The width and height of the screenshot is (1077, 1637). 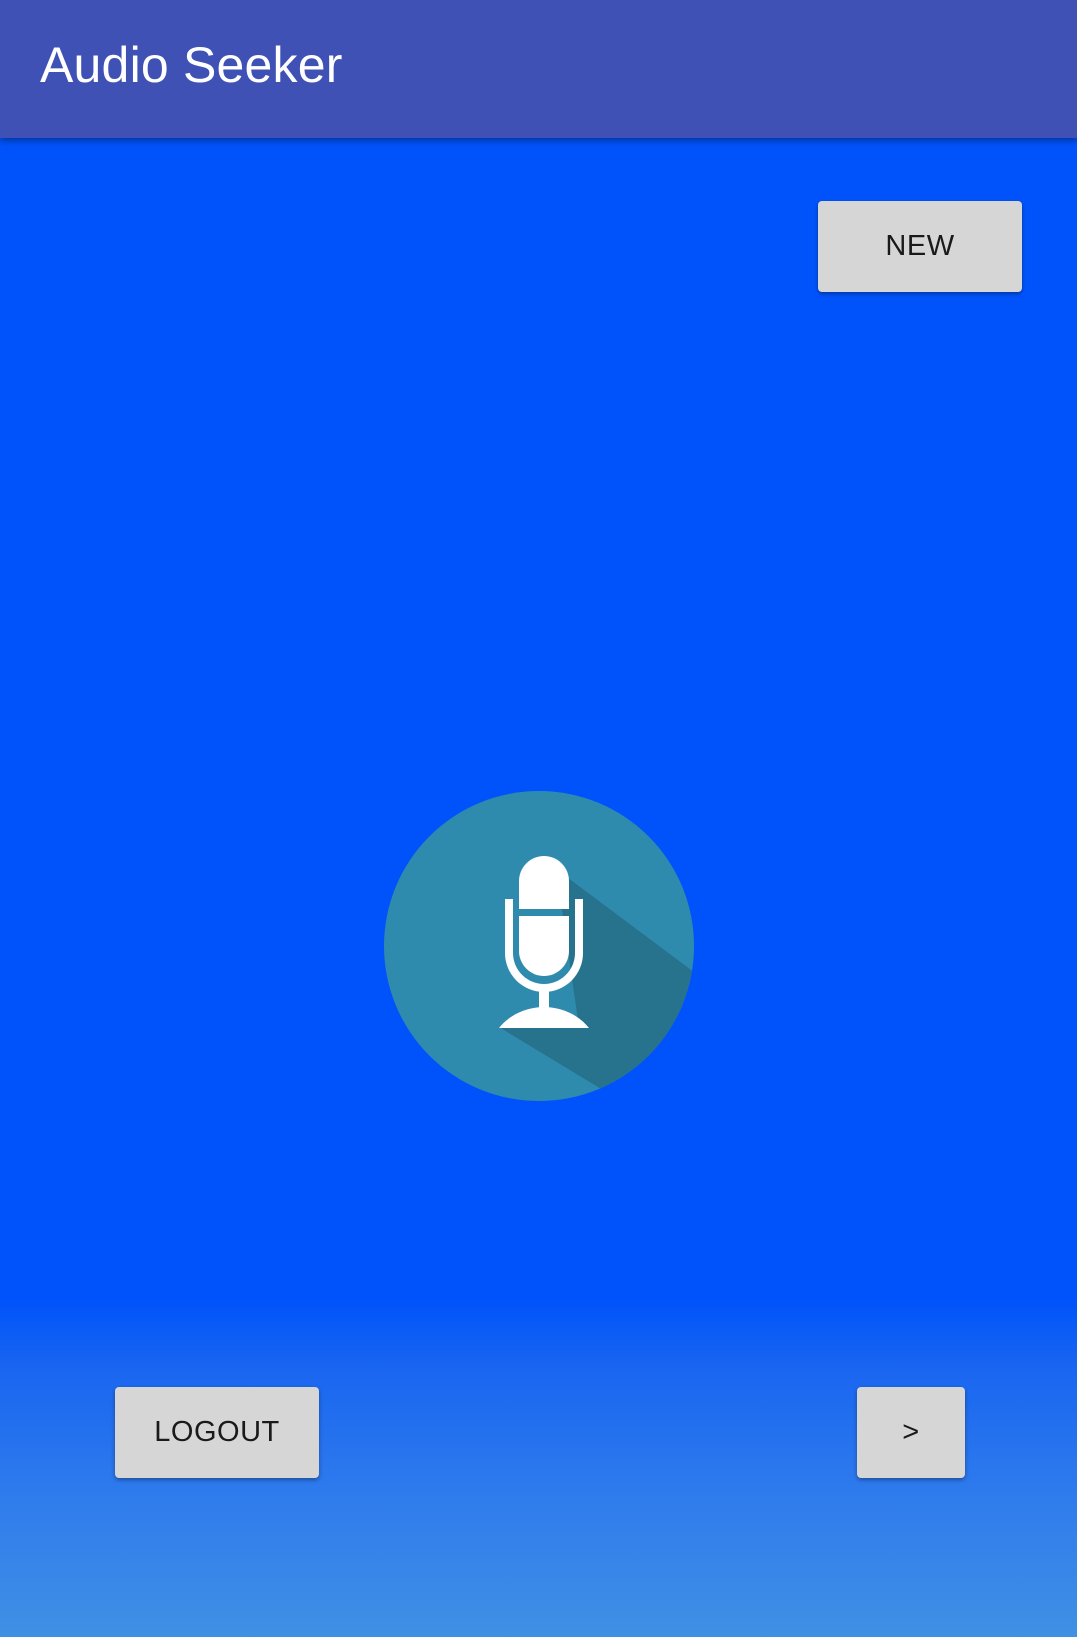 I want to click on record-button, so click(x=539, y=946).